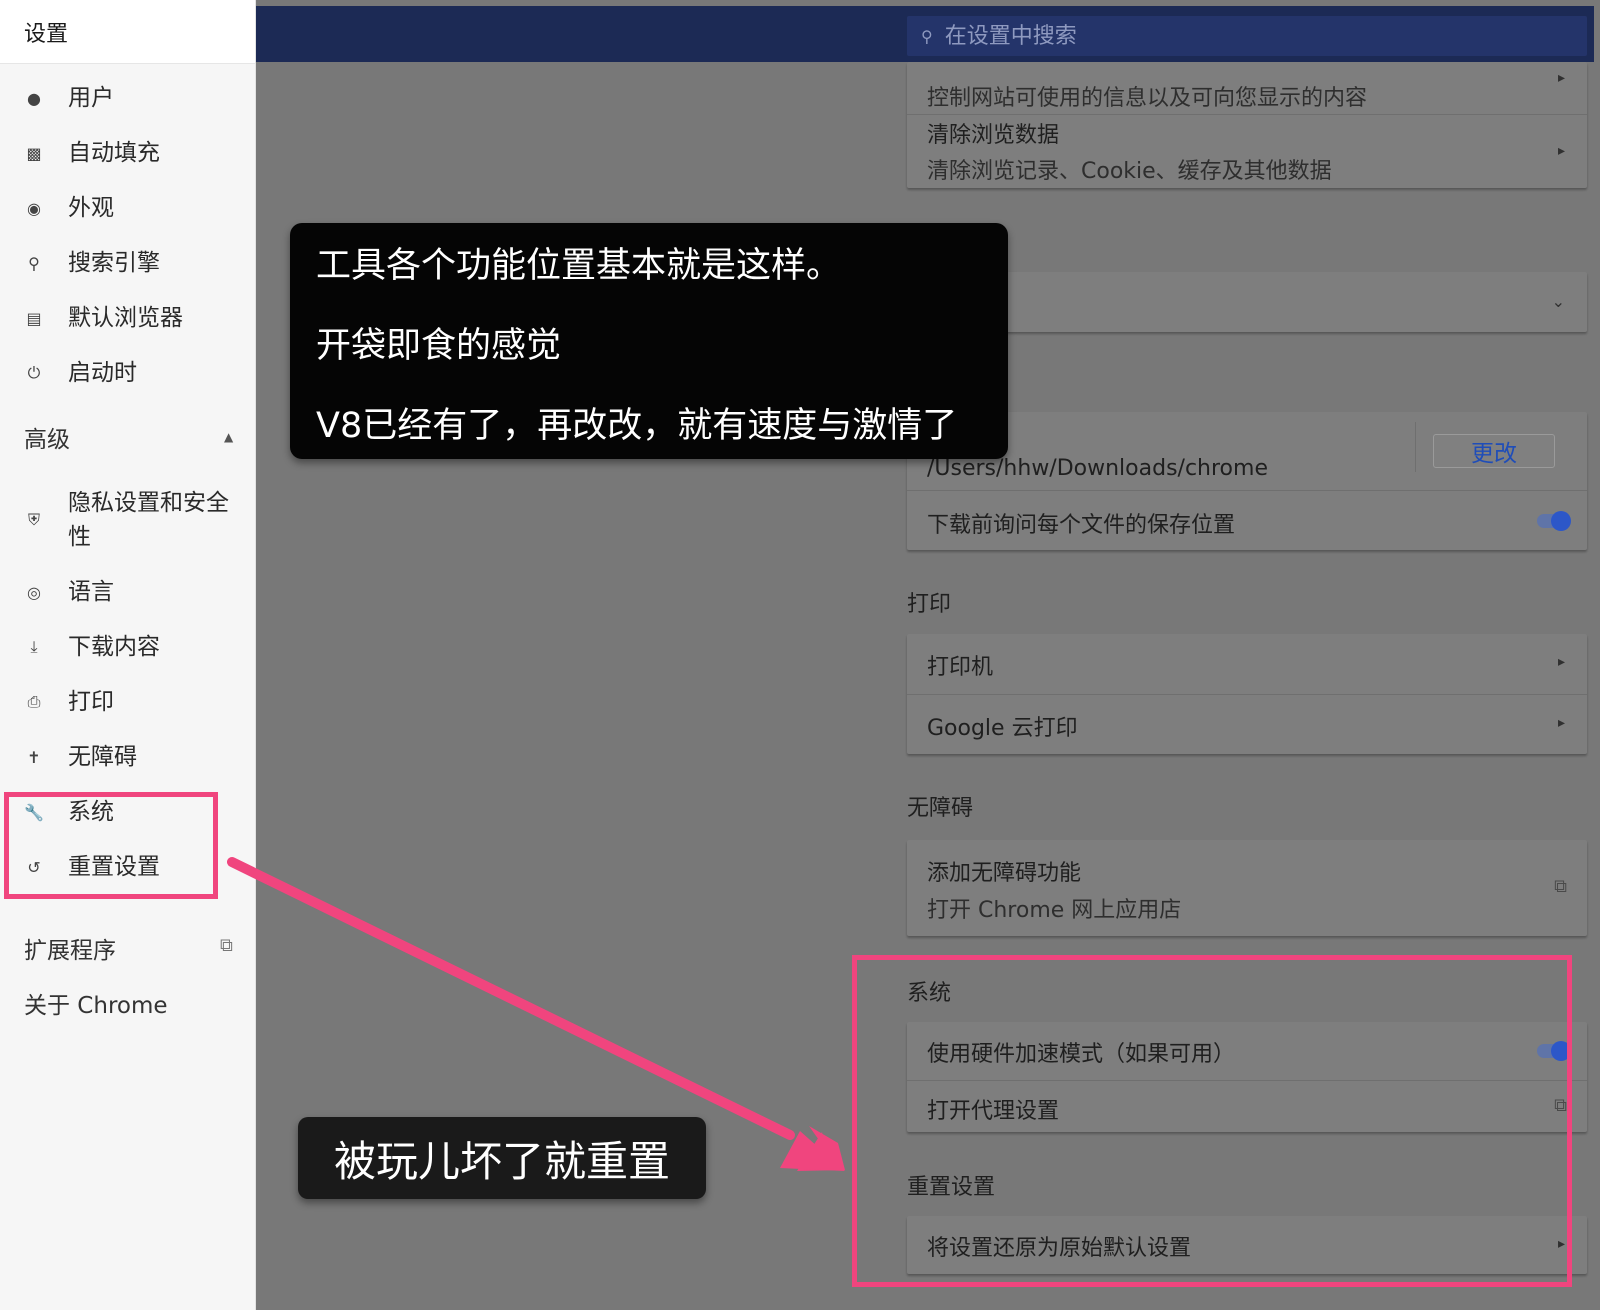 The width and height of the screenshot is (1600, 1310). Describe the element at coordinates (111, 845) in the screenshot. I see `sidebar-highlight-box` at that location.